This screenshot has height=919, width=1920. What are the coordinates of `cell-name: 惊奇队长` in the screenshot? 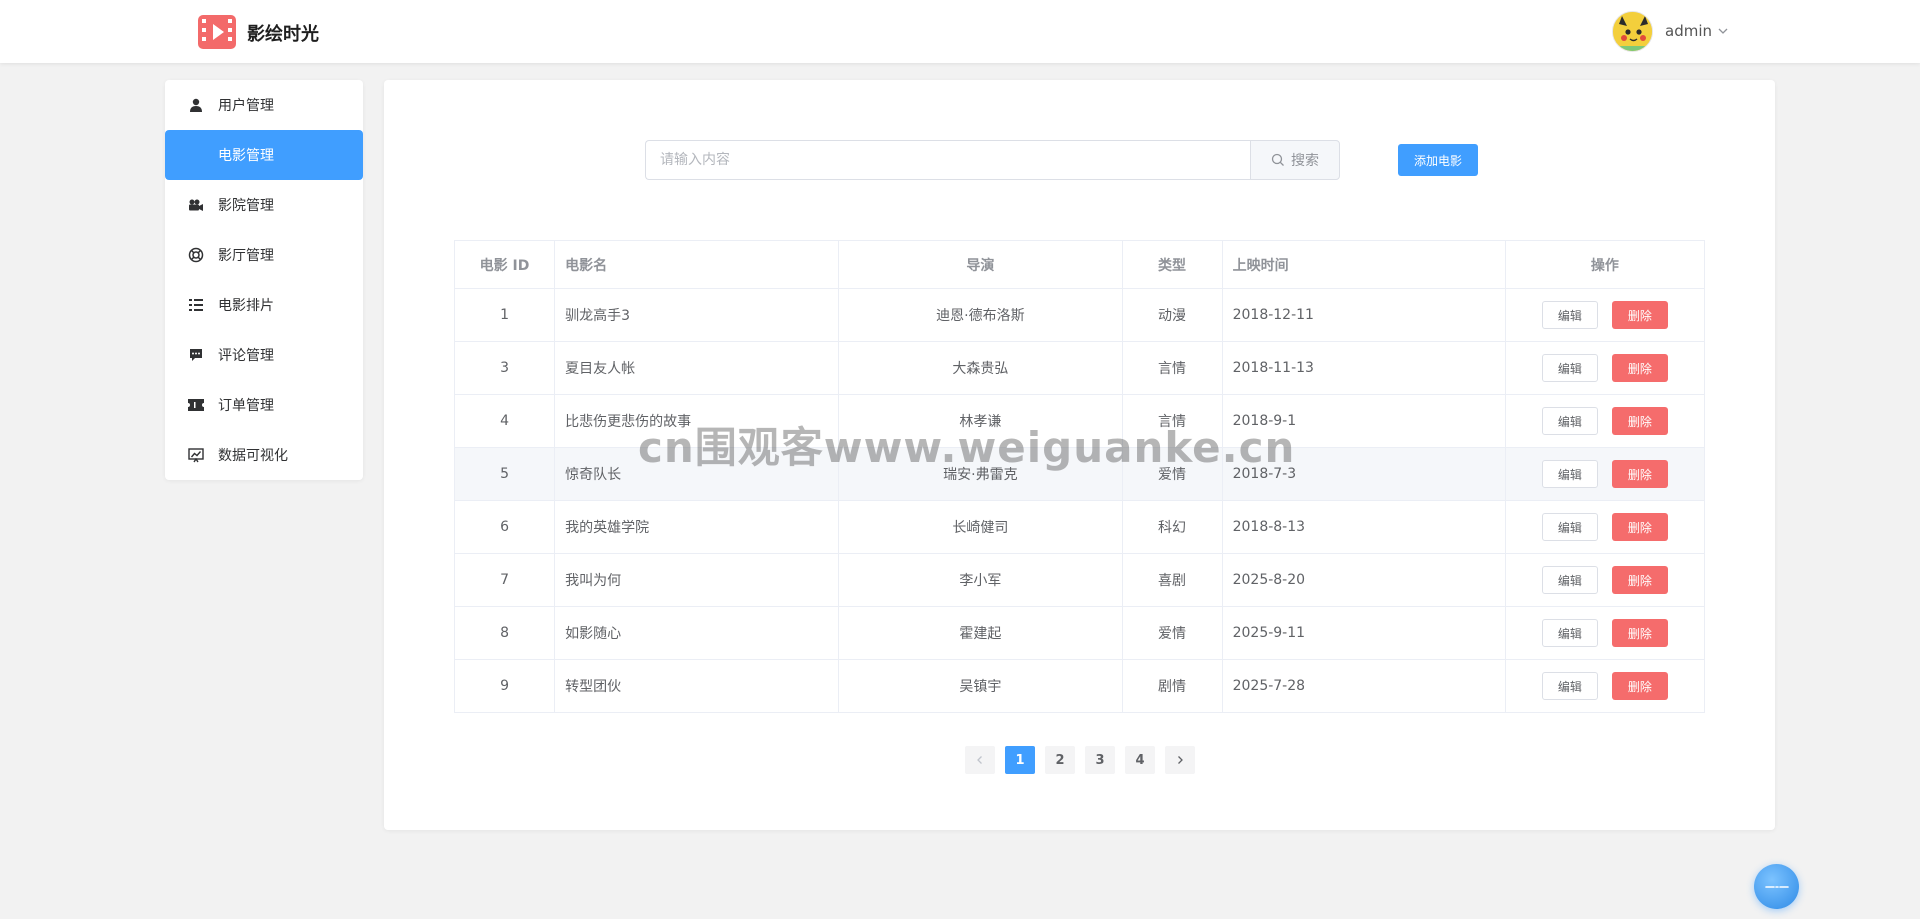 It's located at (697, 474).